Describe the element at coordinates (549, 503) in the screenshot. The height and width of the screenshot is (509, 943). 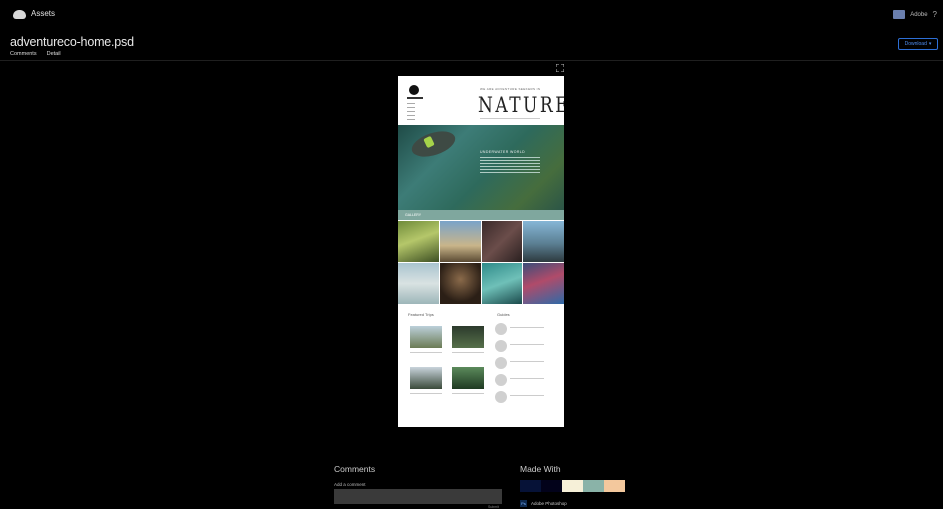
I see `app-name: Adobe Photoshop` at that location.